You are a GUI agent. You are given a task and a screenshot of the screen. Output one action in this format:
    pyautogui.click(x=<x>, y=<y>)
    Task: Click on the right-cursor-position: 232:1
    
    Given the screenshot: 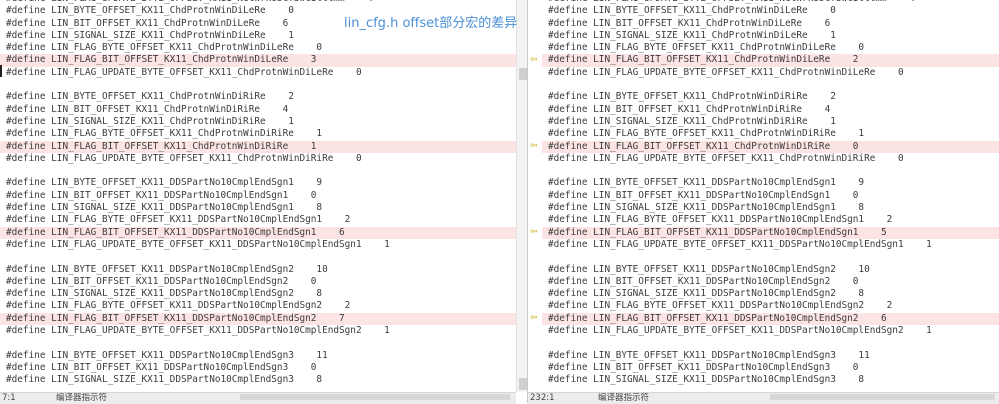 What is the action you would take?
    pyautogui.click(x=542, y=398)
    